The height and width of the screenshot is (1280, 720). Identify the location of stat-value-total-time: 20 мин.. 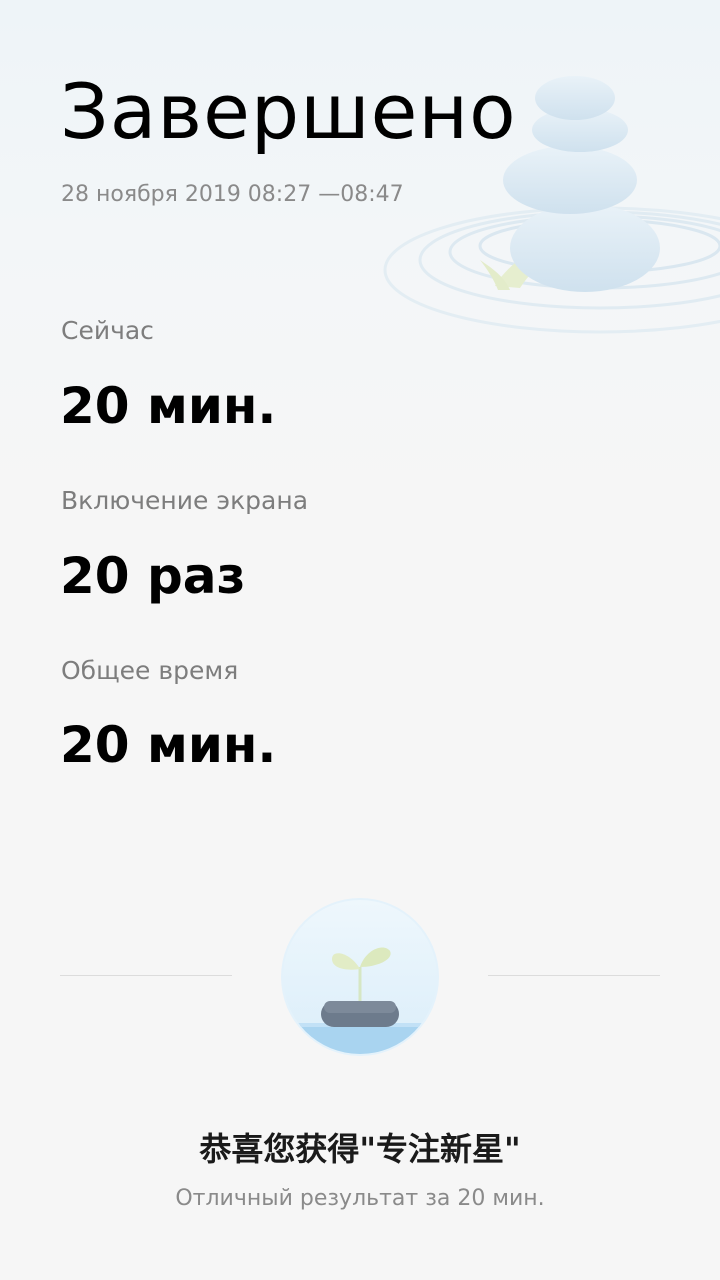
(168, 745).